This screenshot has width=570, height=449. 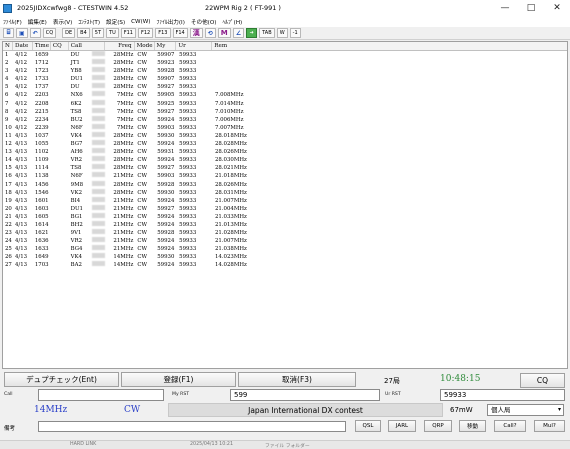 What do you see at coordinates (62, 22) in the screenshot?
I see `menu-view: 表示(V)` at bounding box center [62, 22].